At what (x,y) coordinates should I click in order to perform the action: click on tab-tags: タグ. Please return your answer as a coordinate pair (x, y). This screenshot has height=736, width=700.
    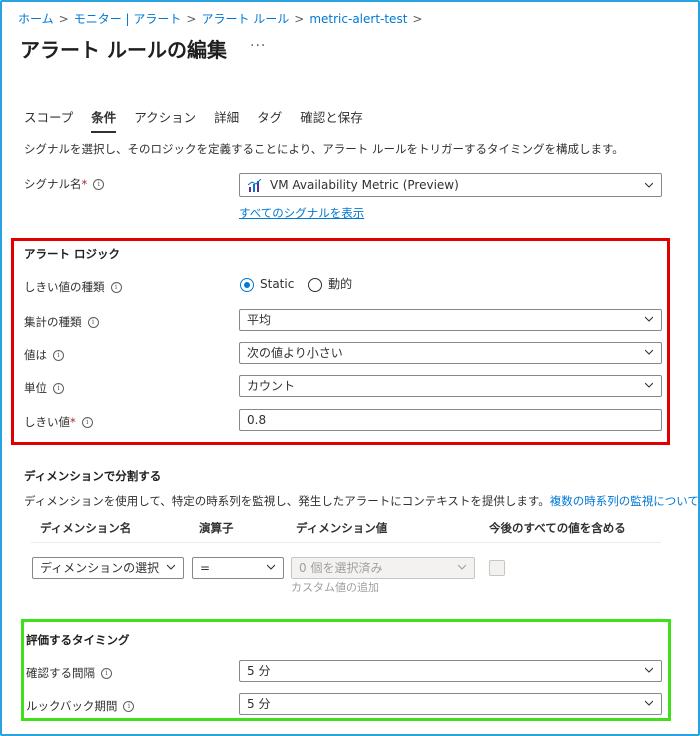
    Looking at the image, I should click on (269, 120).